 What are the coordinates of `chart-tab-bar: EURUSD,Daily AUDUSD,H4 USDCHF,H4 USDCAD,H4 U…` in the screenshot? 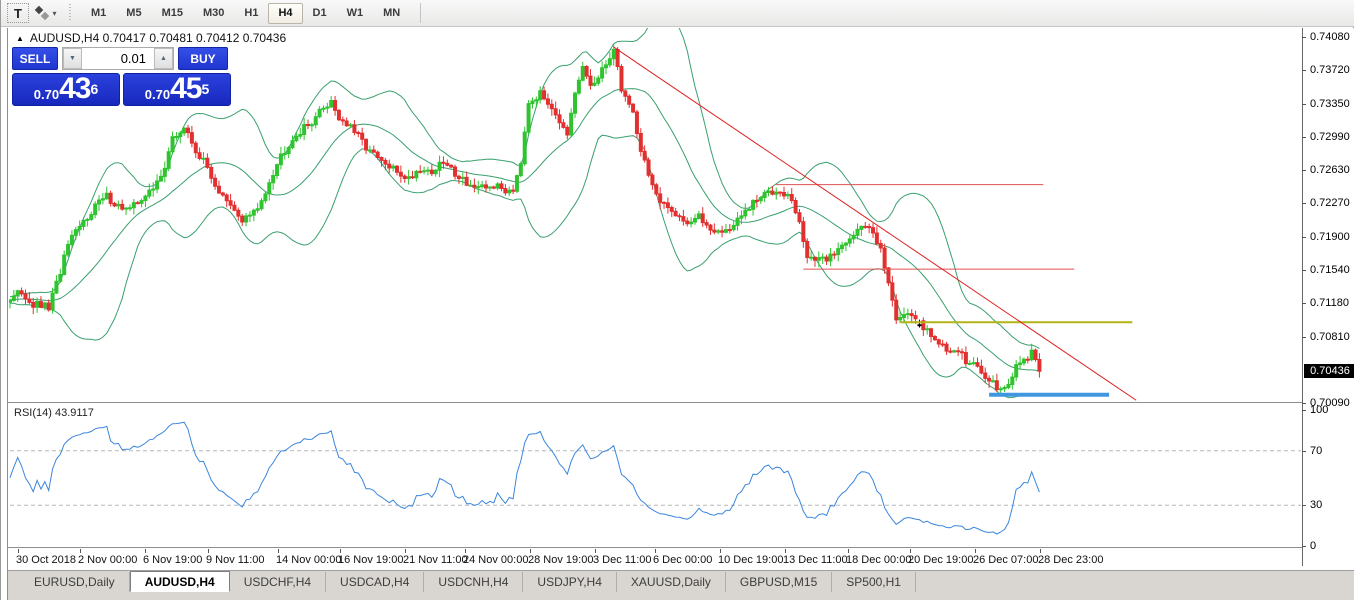 It's located at (681, 581).